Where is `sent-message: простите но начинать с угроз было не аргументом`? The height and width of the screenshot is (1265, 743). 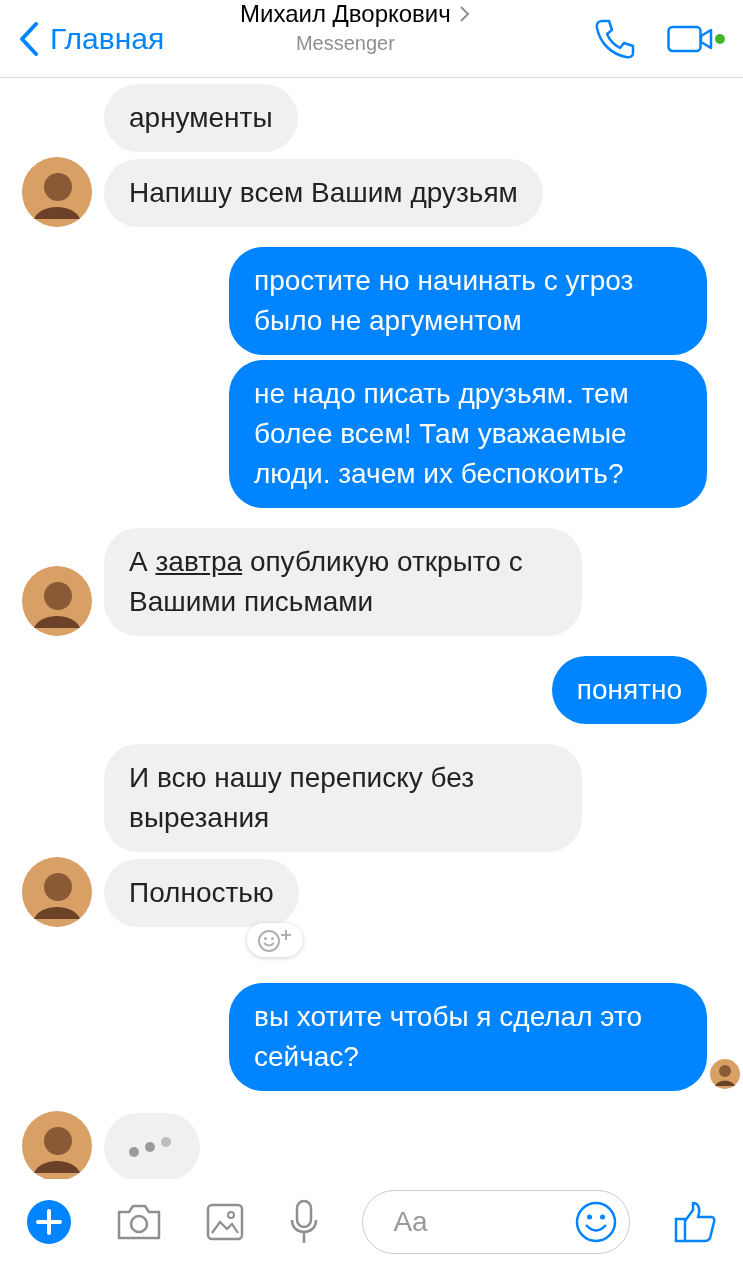
sent-message: простите но начинать с угроз было не аргументом is located at coordinates (468, 301).